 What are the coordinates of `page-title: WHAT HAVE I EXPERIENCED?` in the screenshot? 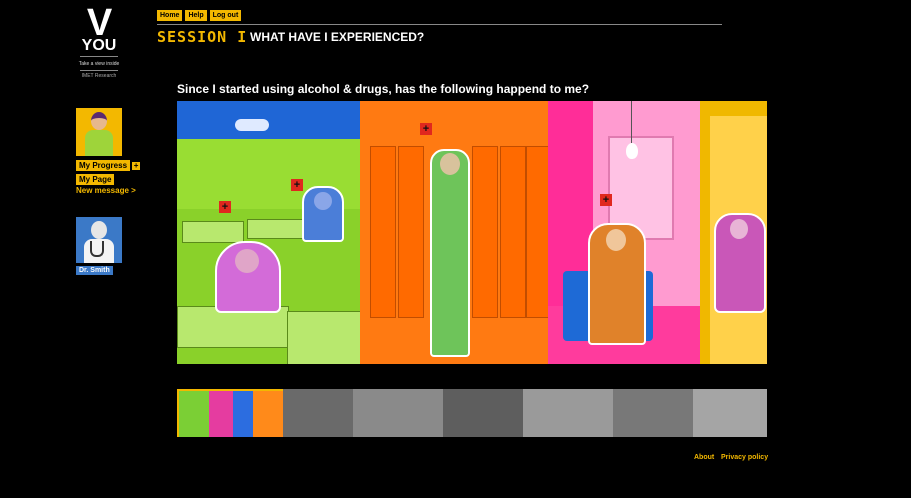 It's located at (337, 37).